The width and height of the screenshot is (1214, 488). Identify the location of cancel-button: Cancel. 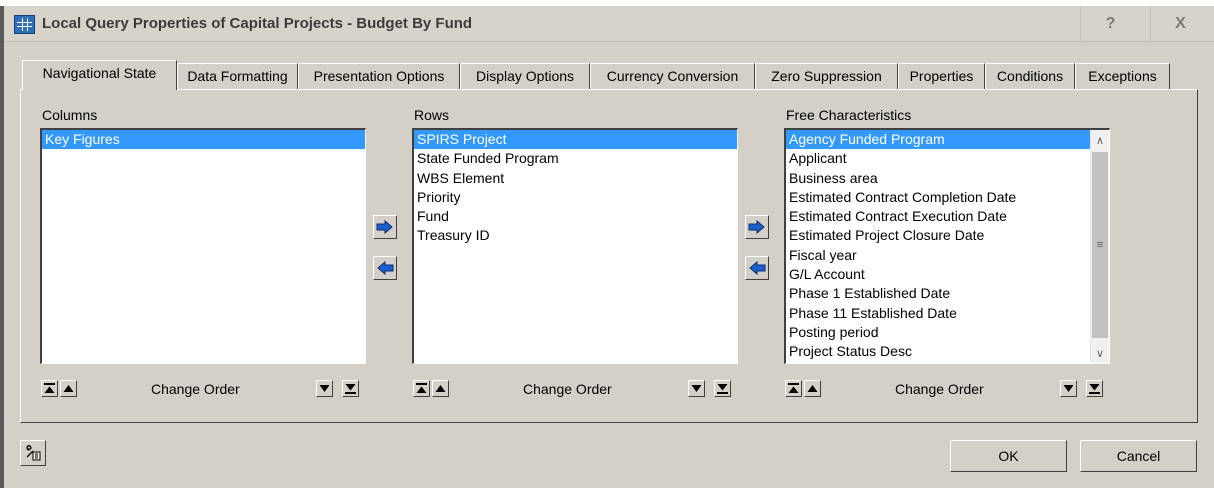
(1138, 456).